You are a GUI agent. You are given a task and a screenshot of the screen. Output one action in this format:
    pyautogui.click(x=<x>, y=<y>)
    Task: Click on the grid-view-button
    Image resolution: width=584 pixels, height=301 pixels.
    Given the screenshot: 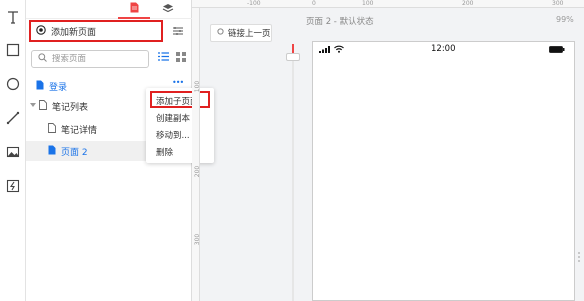 What is the action you would take?
    pyautogui.click(x=181, y=58)
    